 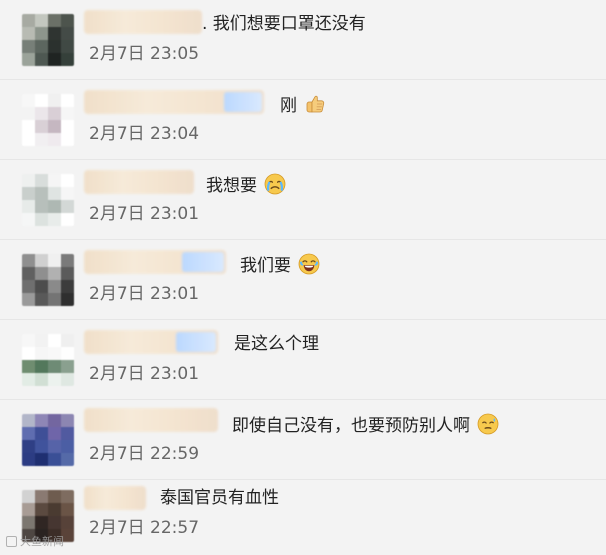 What do you see at coordinates (231, 186) in the screenshot?
I see `comment-text-label: 我想要` at bounding box center [231, 186].